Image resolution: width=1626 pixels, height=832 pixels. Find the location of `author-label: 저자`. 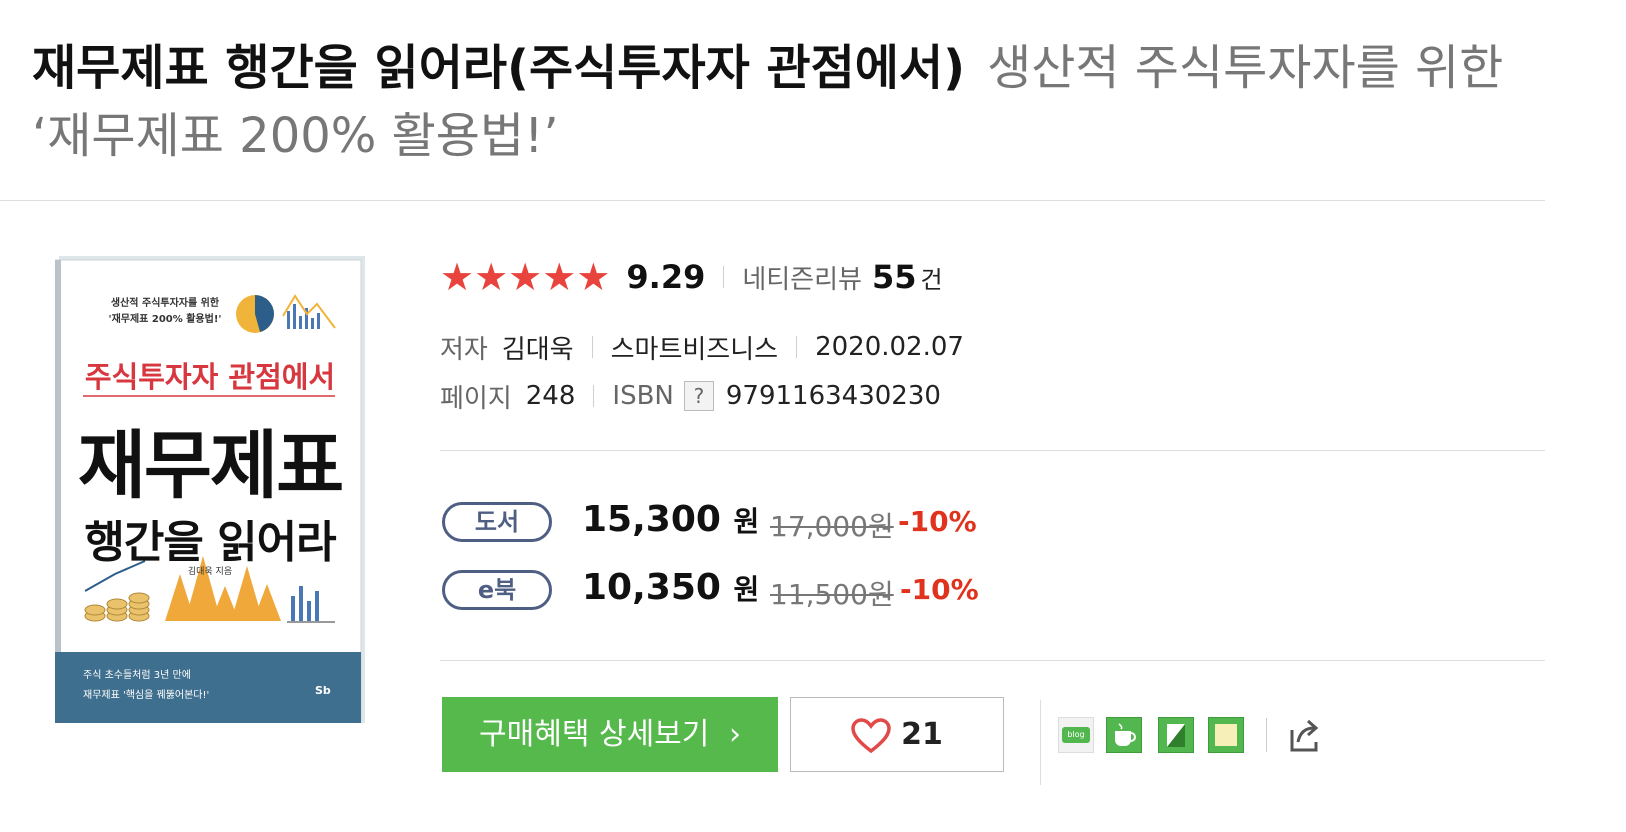

author-label: 저자 is located at coordinates (464, 349).